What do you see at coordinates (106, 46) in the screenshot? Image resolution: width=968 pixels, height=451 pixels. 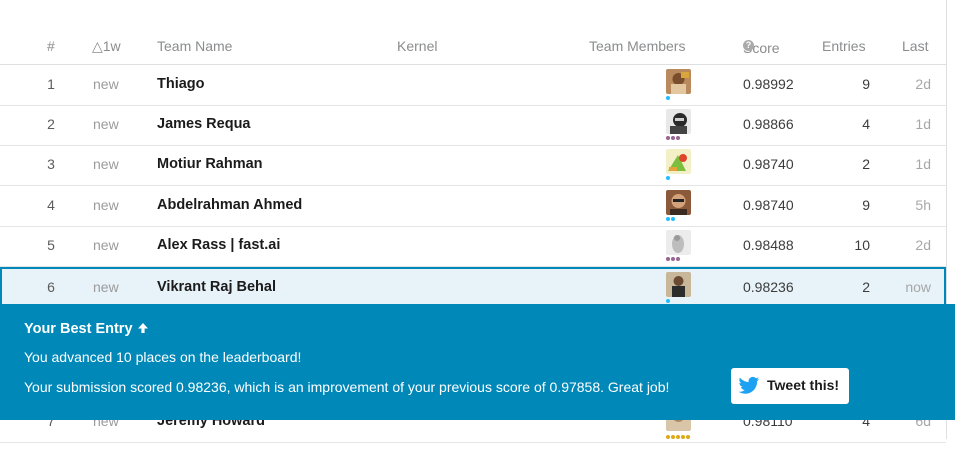 I see `header-delta: △1w` at bounding box center [106, 46].